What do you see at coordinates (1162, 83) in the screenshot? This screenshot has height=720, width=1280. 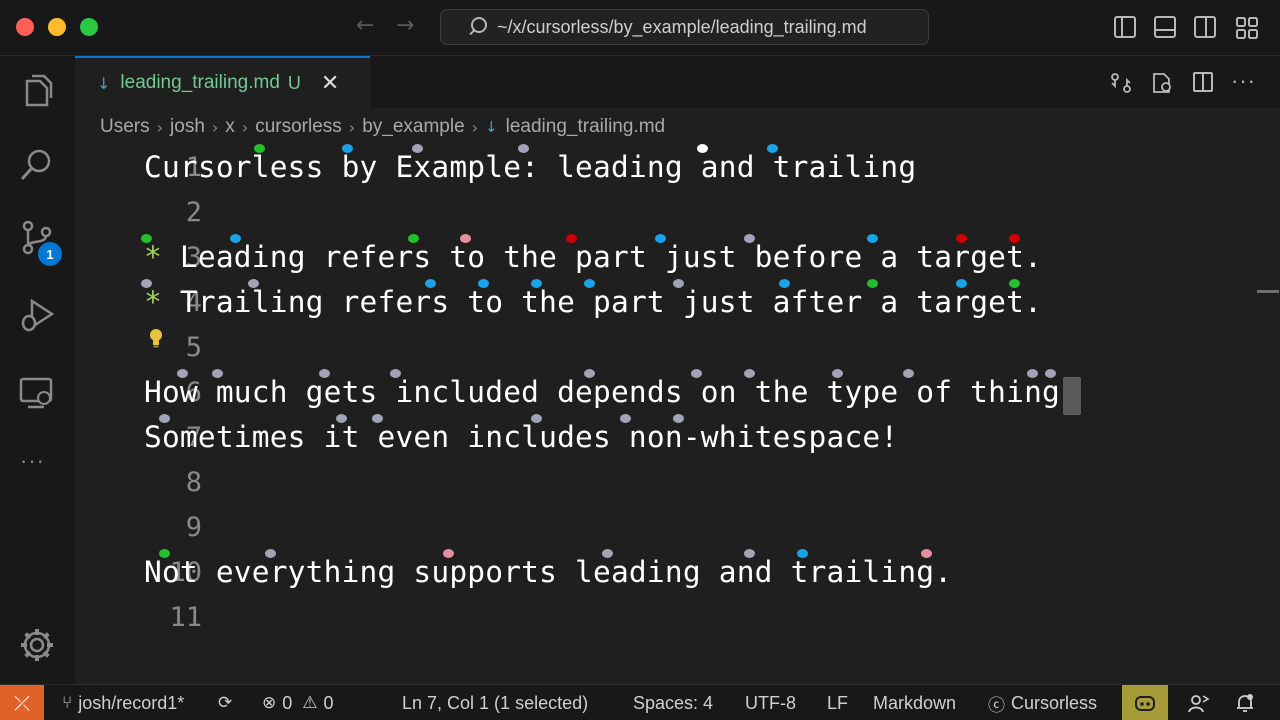 I see `open-preview-icon` at bounding box center [1162, 83].